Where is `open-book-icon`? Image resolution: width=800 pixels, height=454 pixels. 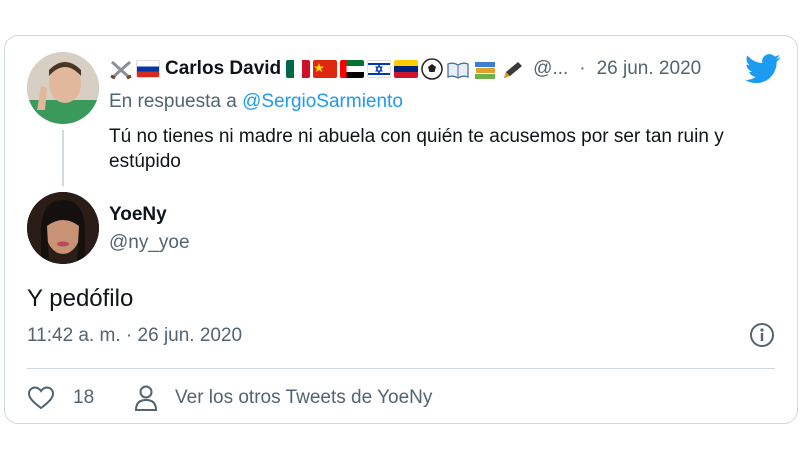 open-book-icon is located at coordinates (458, 69).